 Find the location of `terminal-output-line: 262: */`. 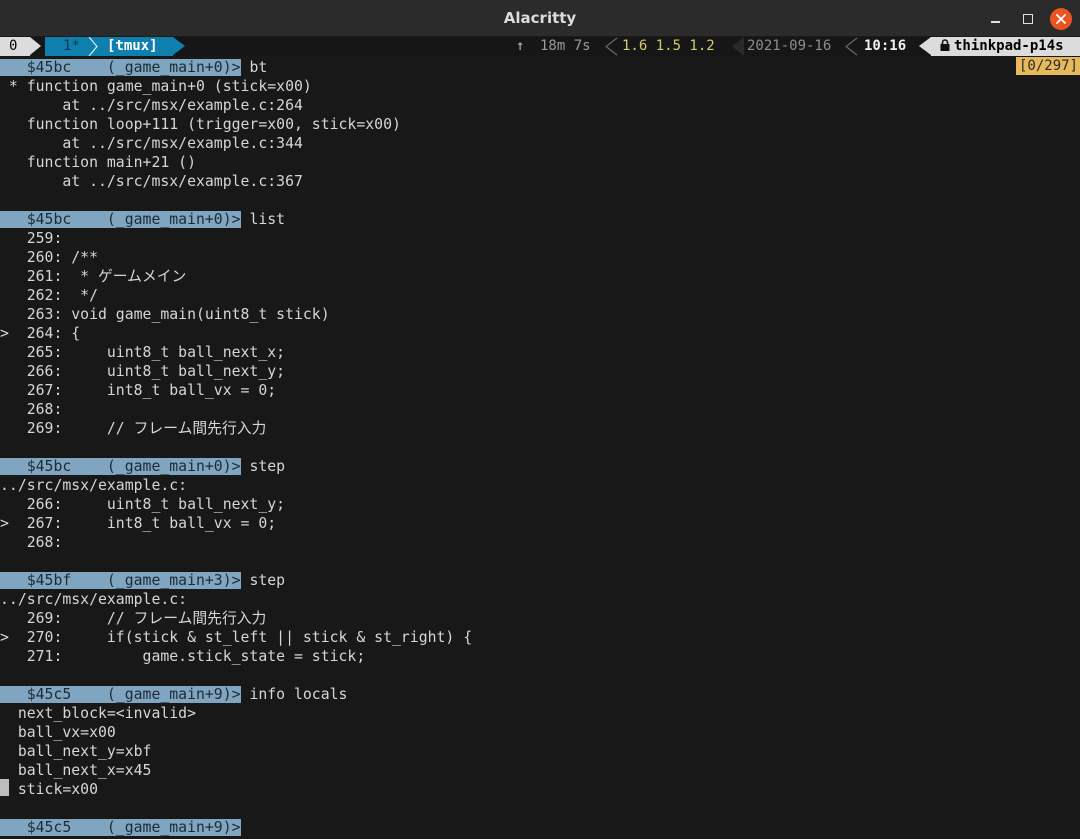

terminal-output-line: 262: */ is located at coordinates (49, 295).